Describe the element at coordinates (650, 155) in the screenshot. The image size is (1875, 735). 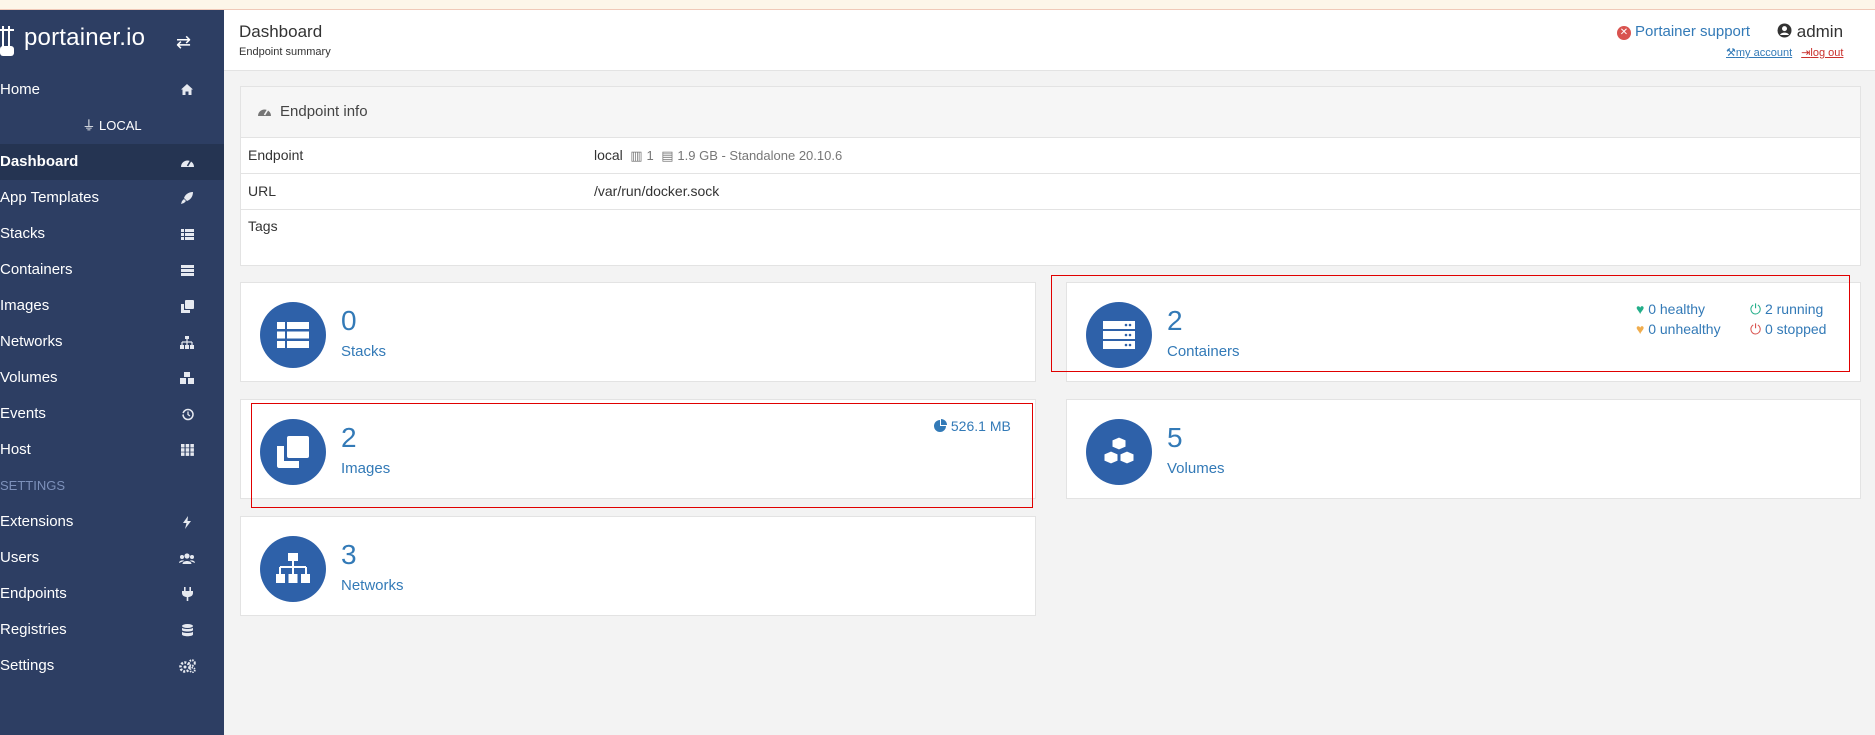
I see `cpu-count: 1` at that location.